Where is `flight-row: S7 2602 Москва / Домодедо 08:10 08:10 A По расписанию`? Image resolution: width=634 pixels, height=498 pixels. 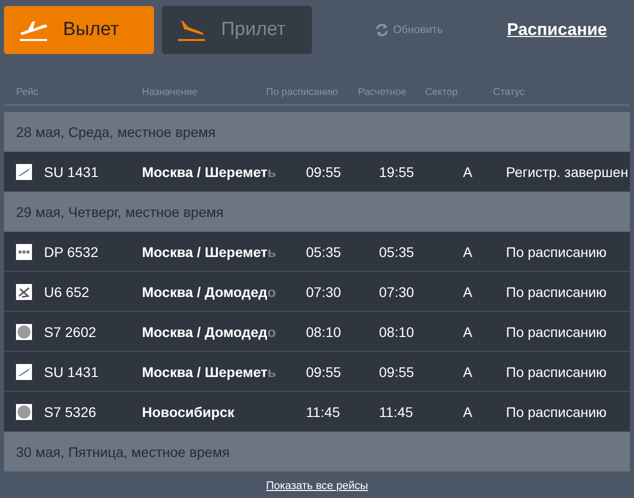 flight-row: S7 2602 Москва / Домодедо 08:10 08:10 A По расписанию is located at coordinates (317, 332).